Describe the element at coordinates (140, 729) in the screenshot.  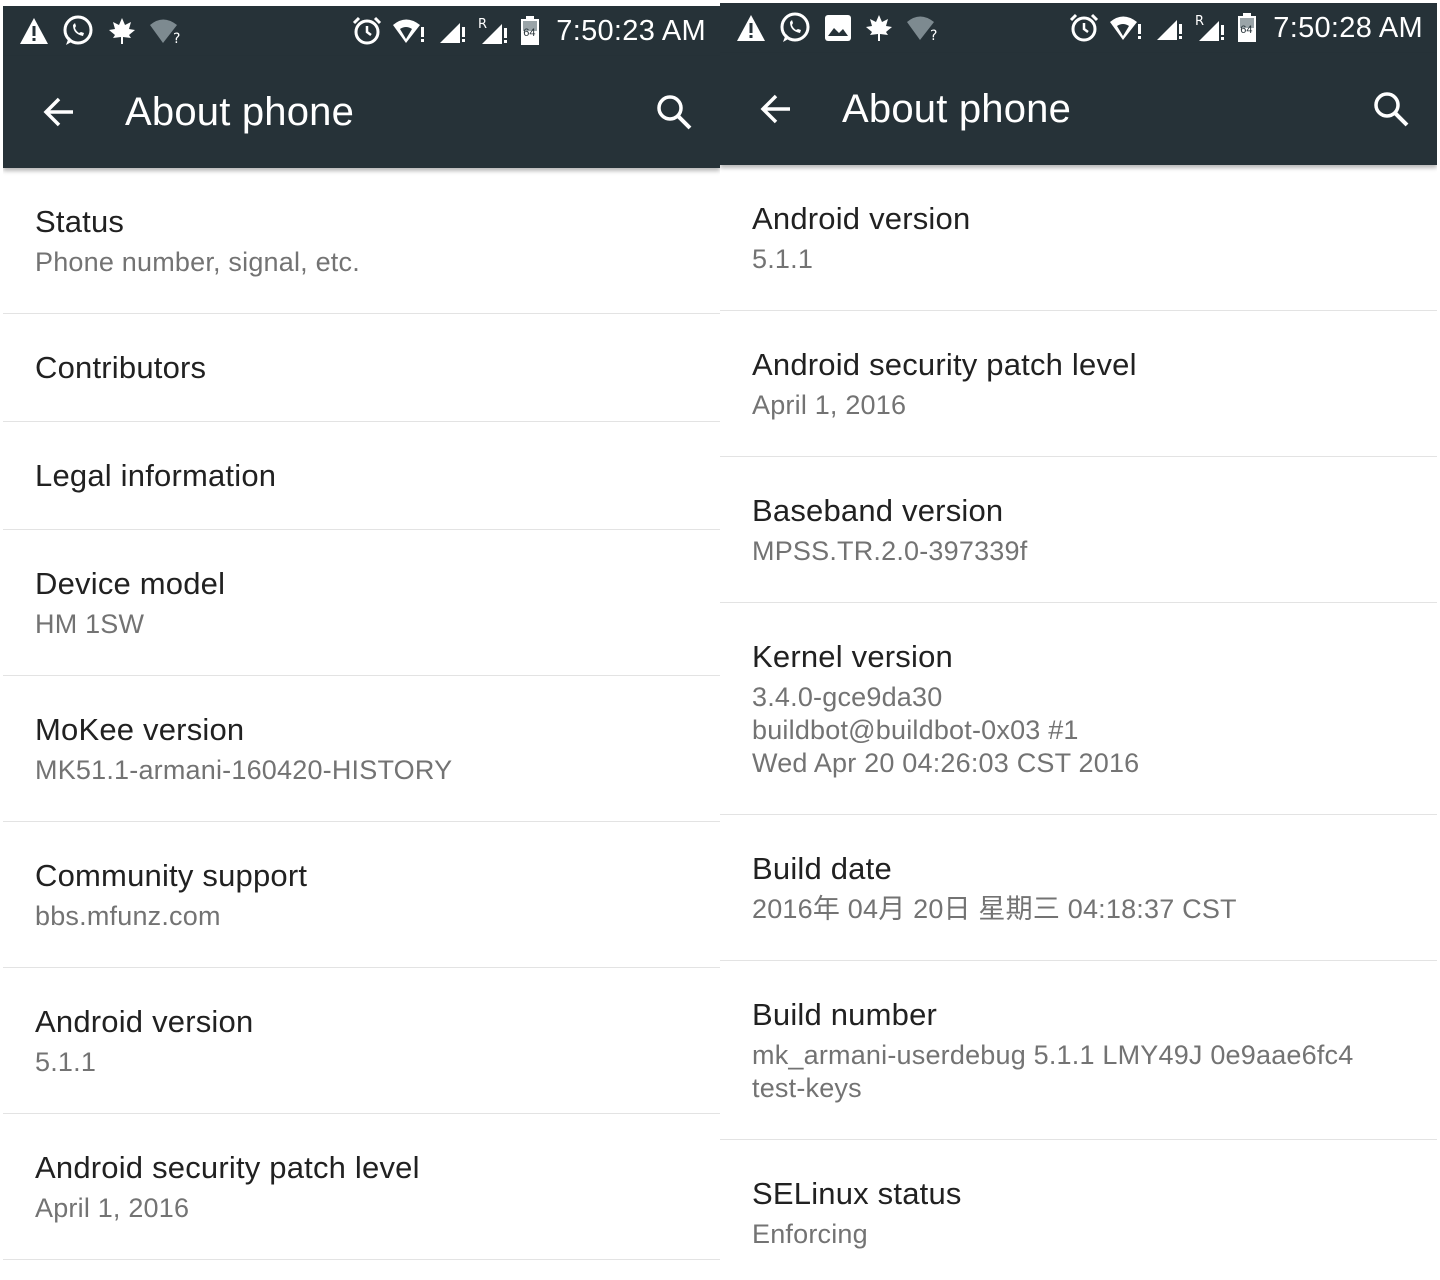
I see `pref-title: MoKee version` at that location.